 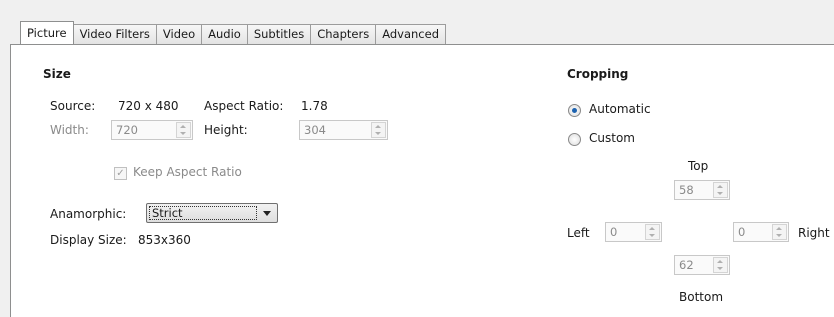 What do you see at coordinates (574, 110) in the screenshot?
I see `automatic-radio` at bounding box center [574, 110].